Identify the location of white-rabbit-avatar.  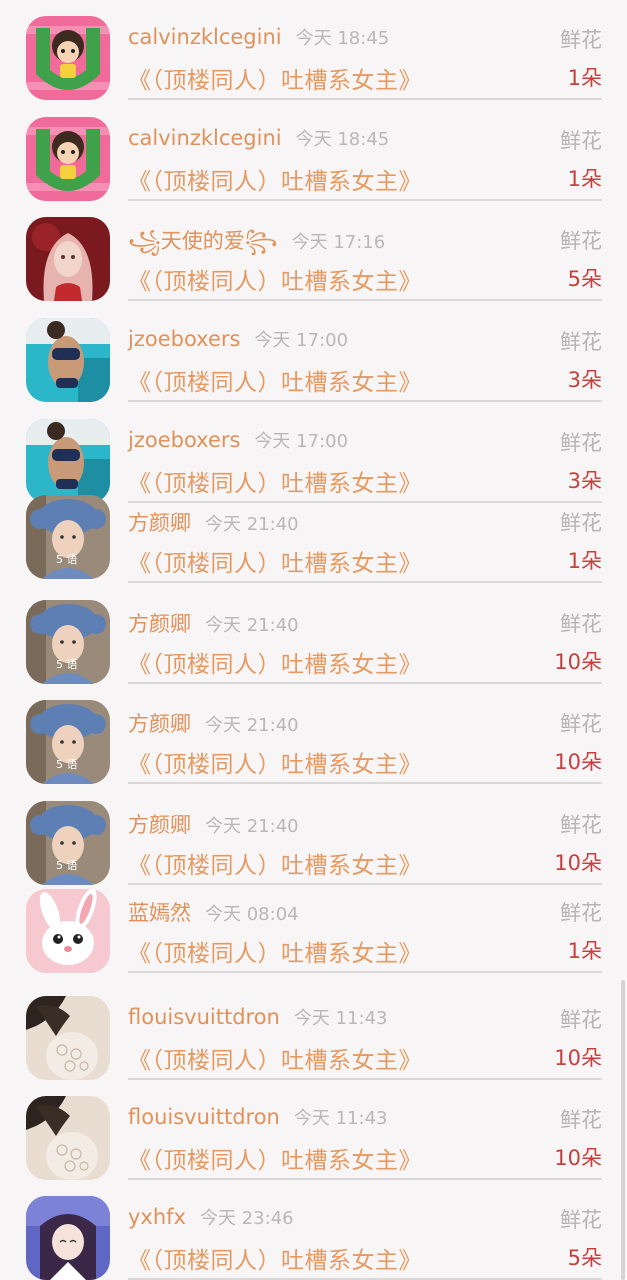
(68, 931).